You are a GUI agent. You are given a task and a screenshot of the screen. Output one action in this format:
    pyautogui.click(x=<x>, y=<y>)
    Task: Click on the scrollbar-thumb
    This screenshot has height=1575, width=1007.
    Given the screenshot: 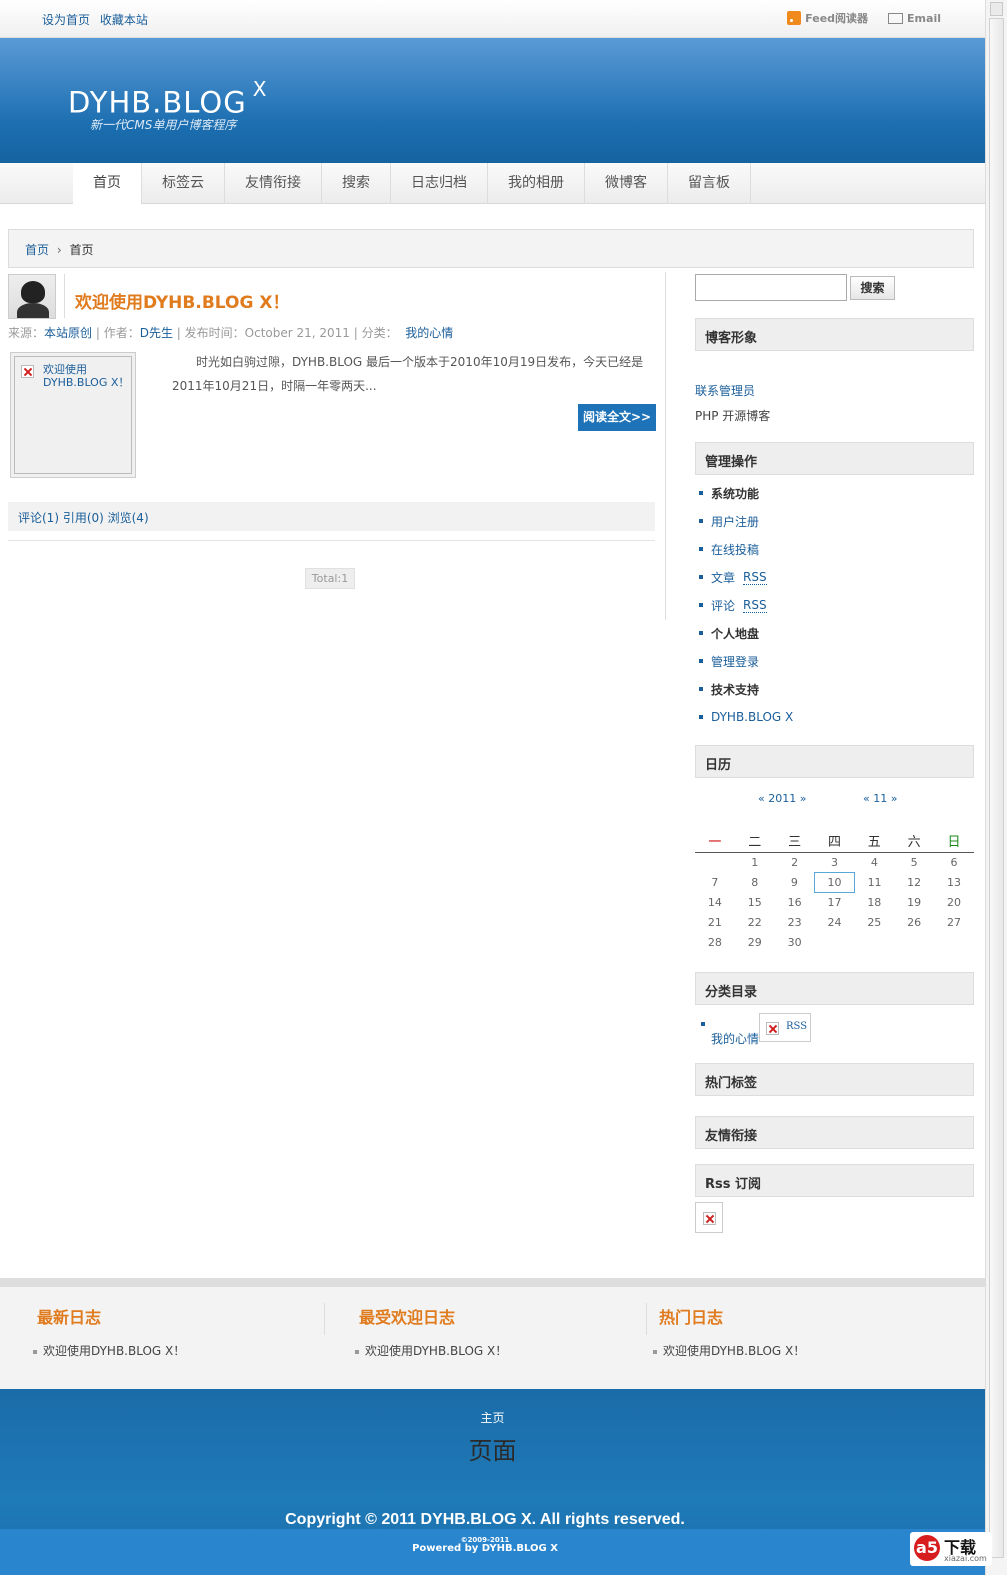 What is the action you would take?
    pyautogui.click(x=996, y=788)
    